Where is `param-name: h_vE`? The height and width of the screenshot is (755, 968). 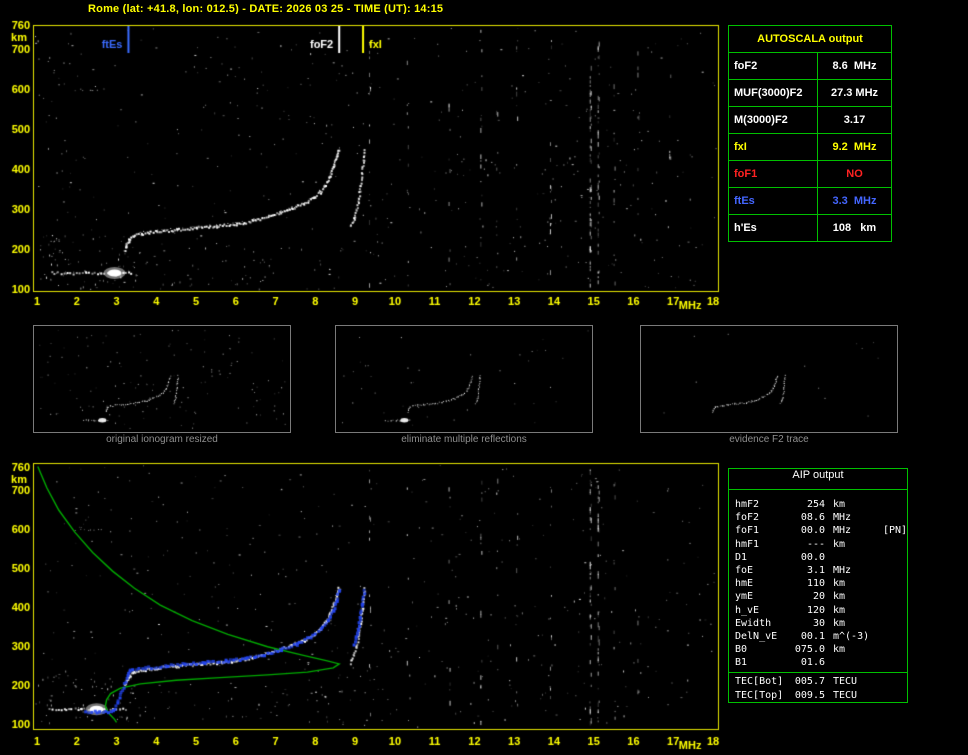
param-name: h_vE is located at coordinates (747, 610).